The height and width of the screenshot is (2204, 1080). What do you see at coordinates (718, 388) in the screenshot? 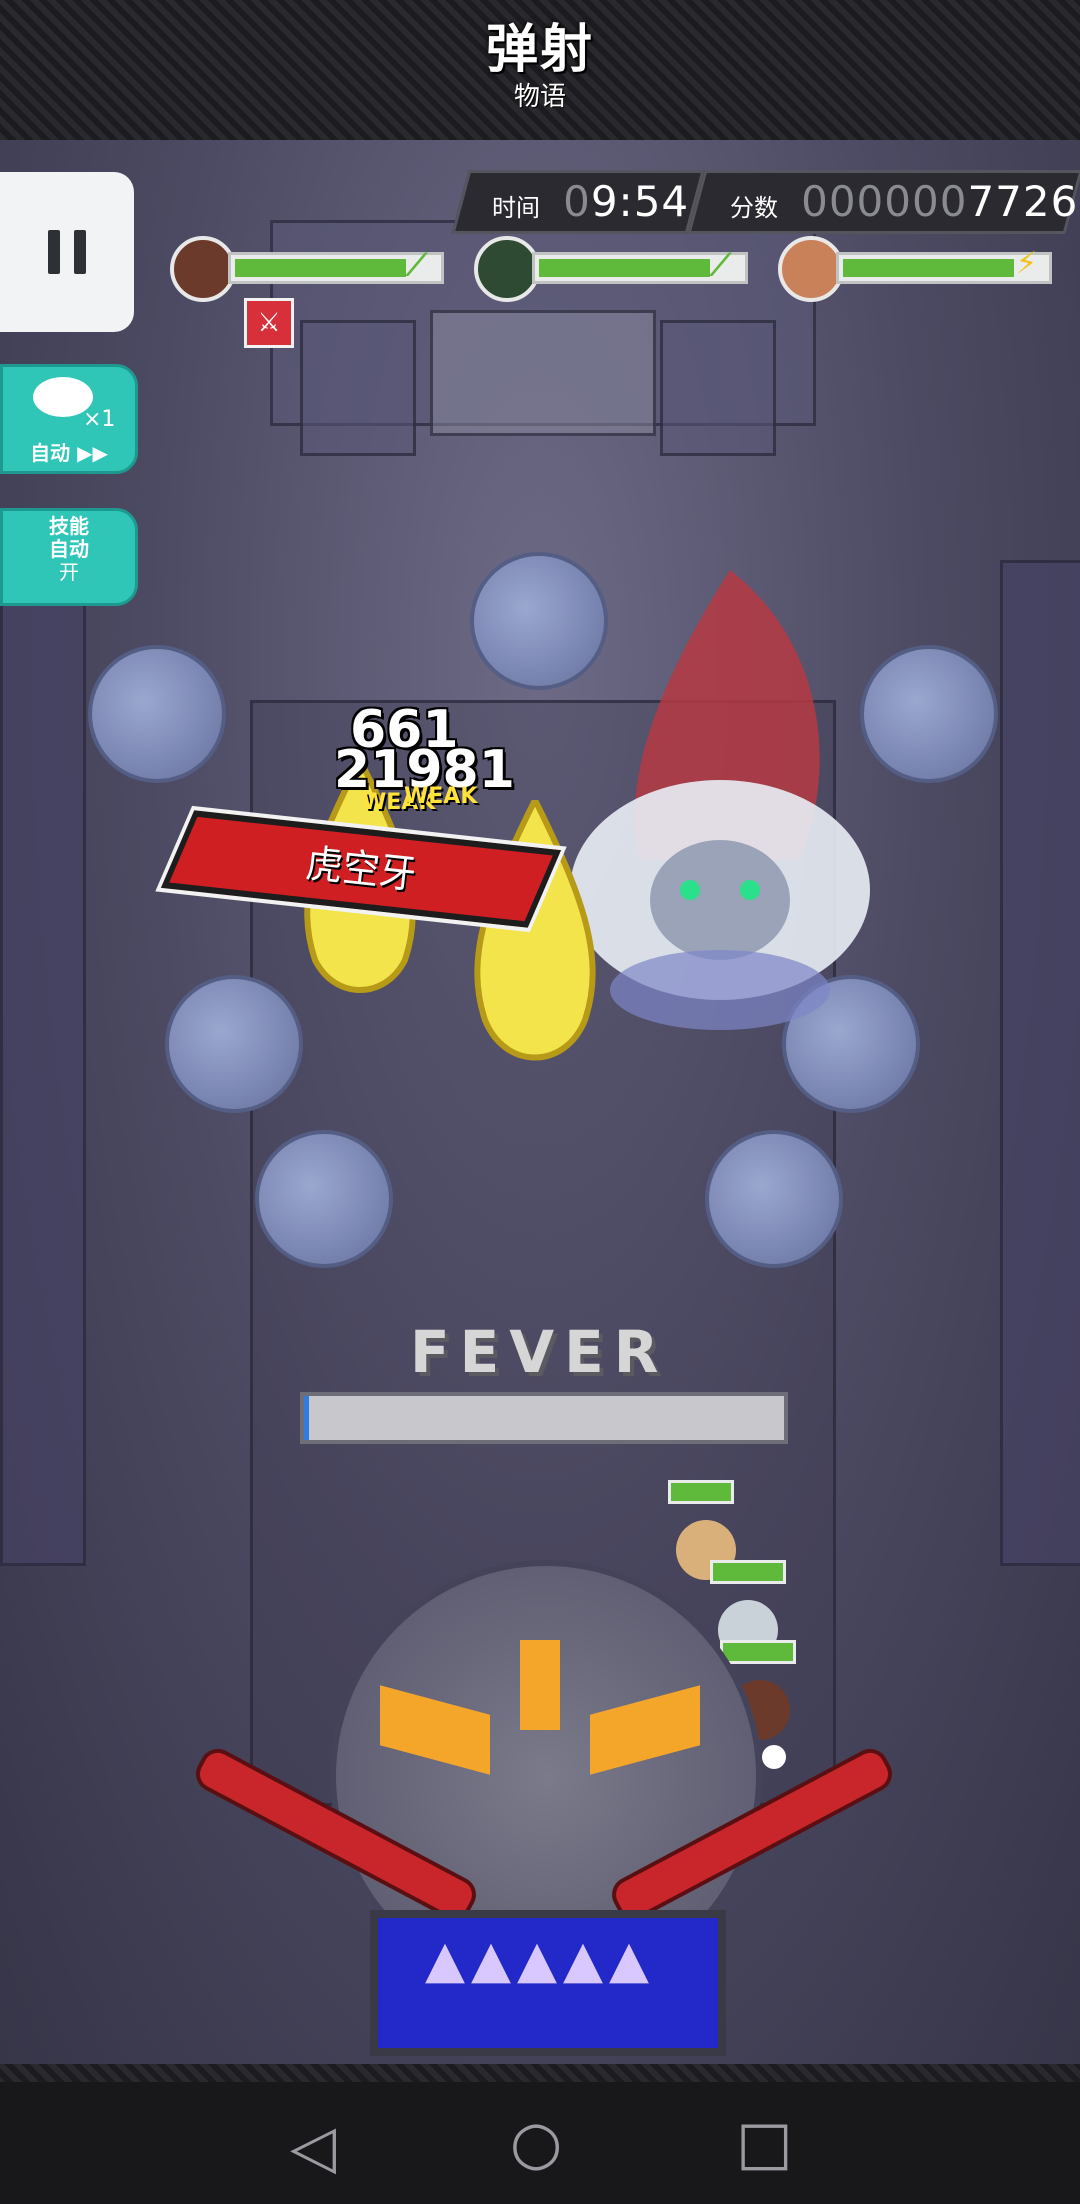
I see `pillar-right` at bounding box center [718, 388].